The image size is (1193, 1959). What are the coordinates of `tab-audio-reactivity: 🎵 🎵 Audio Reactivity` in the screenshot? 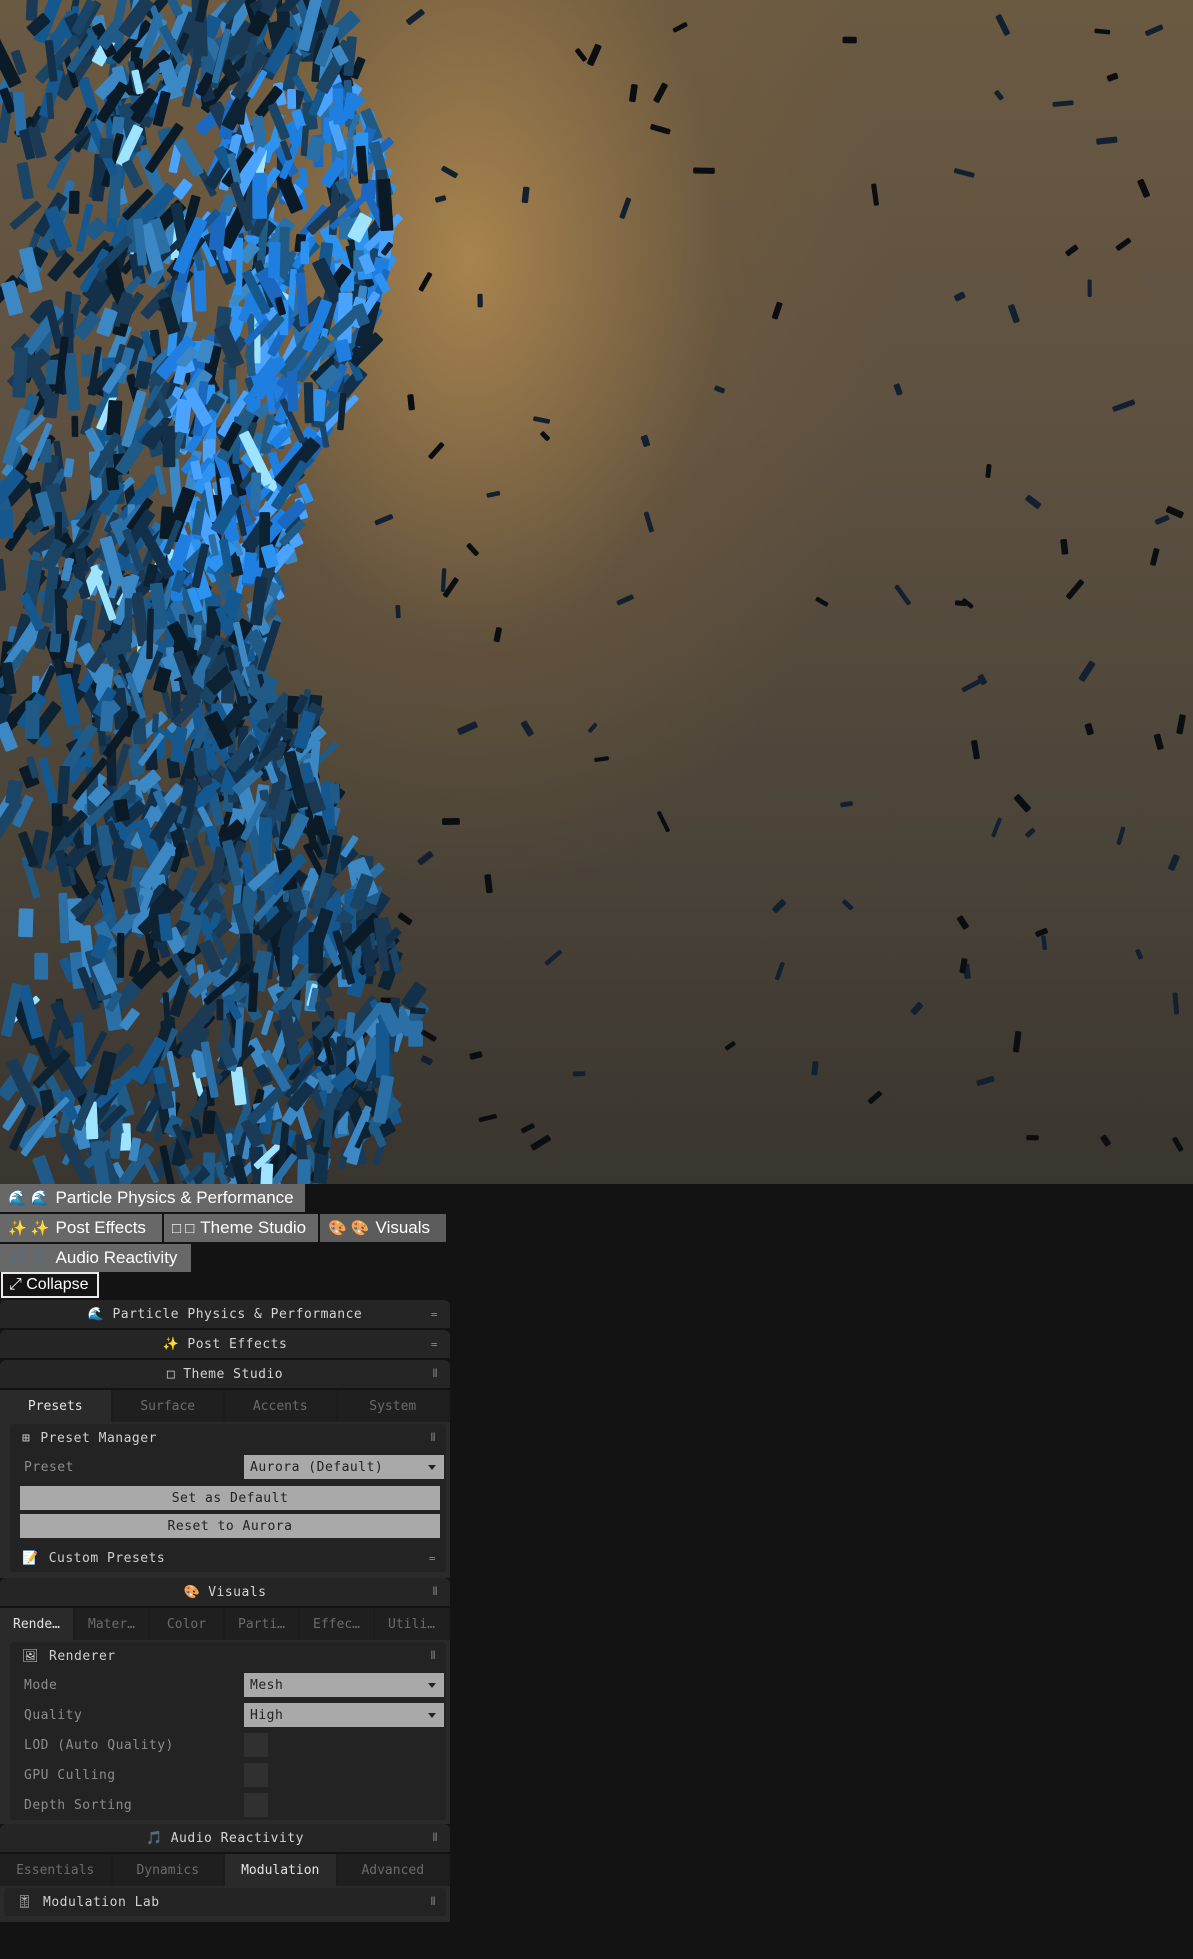 It's located at (95, 1258).